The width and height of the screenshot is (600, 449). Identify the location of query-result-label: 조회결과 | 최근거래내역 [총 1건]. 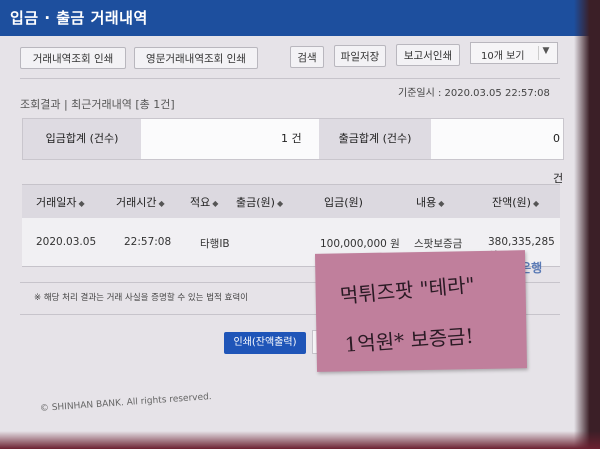
(97, 104).